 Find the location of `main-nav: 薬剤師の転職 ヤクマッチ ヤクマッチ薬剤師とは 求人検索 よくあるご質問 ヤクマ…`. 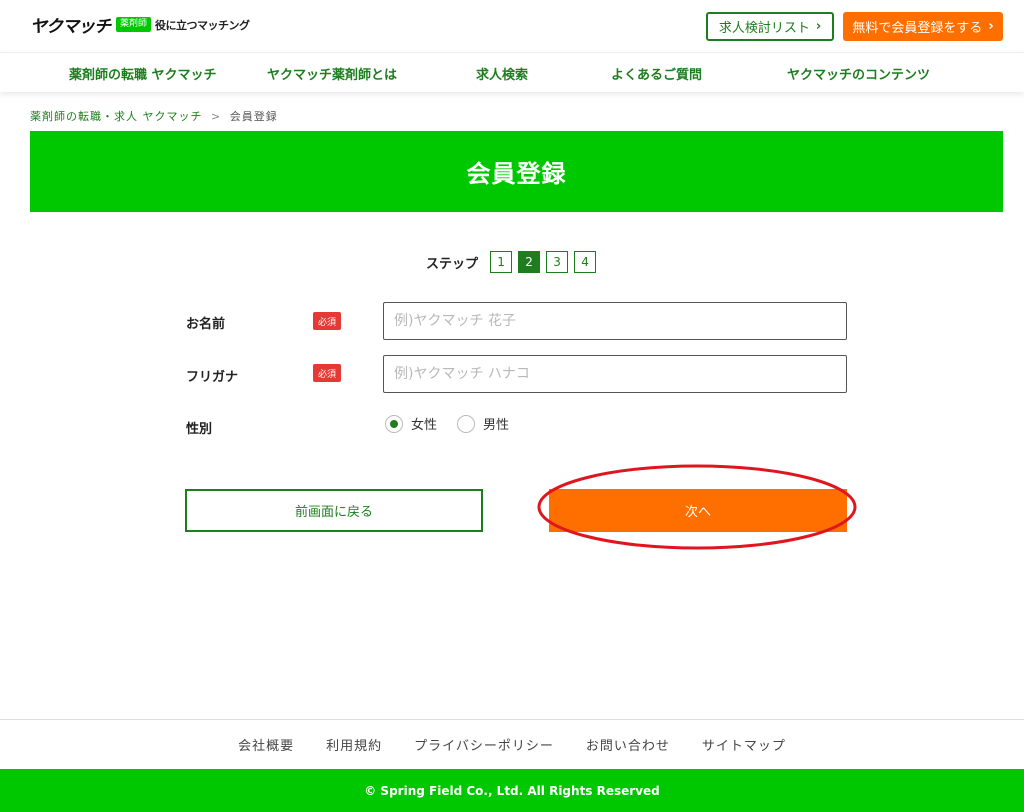

main-nav: 薬剤師の転職 ヤクマッチ ヤクマッチ薬剤師とは 求人検索 よくあるご質問 ヤクマ… is located at coordinates (512, 72).